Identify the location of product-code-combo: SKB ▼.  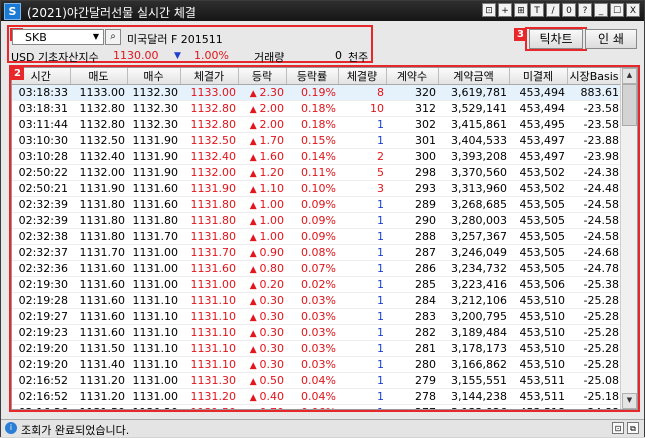
(58, 37).